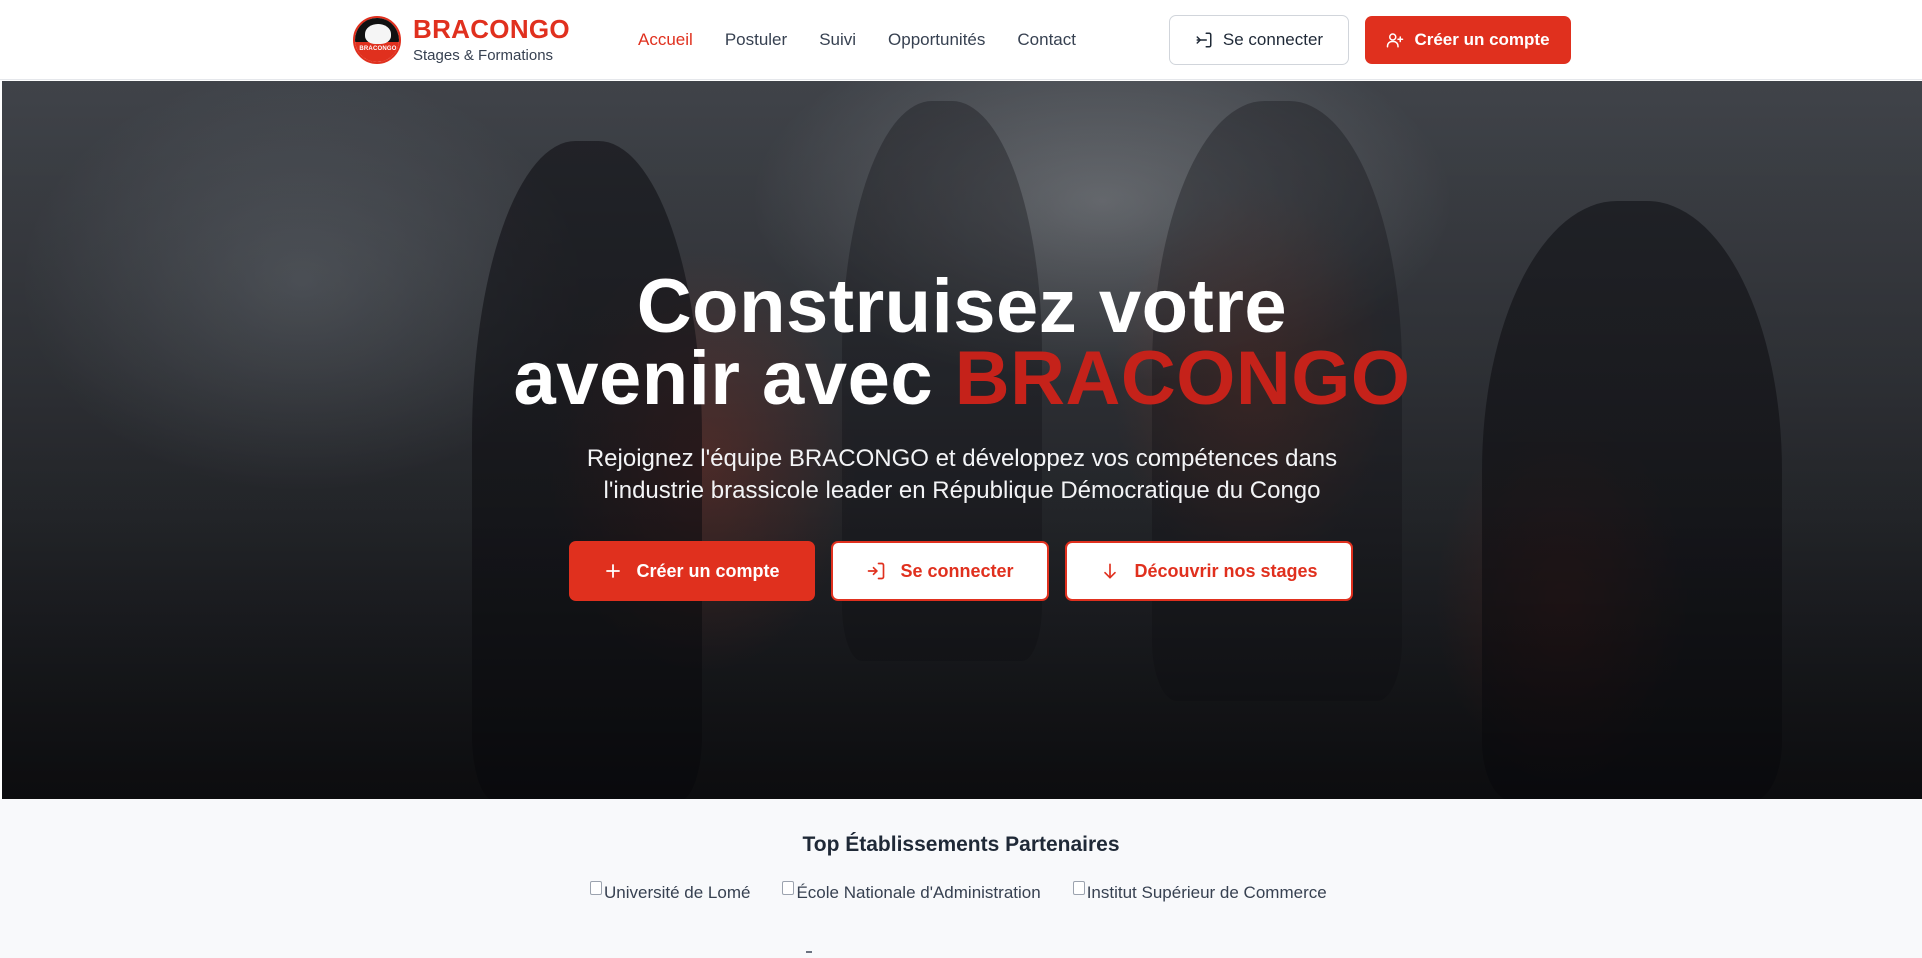 The image size is (1922, 958). What do you see at coordinates (936, 40) in the screenshot?
I see `nav-opportunites: Opportunités` at bounding box center [936, 40].